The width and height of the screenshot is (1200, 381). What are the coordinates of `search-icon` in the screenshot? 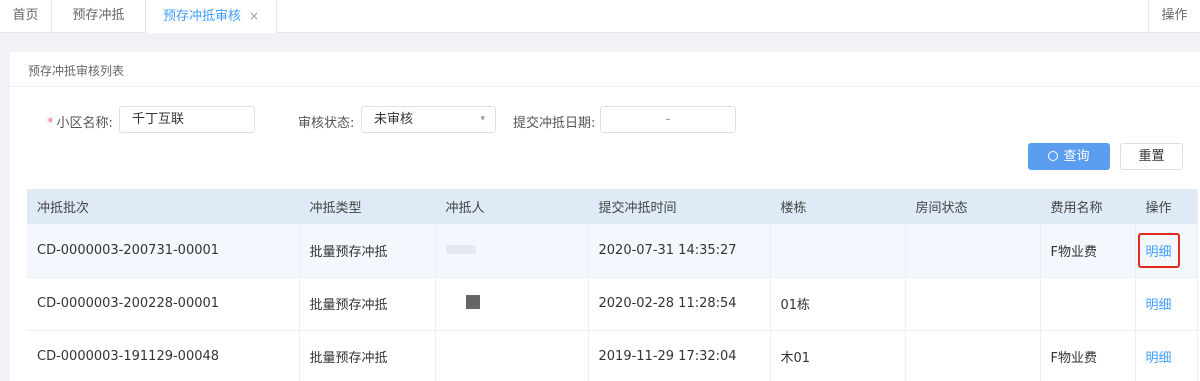 It's located at (1053, 156).